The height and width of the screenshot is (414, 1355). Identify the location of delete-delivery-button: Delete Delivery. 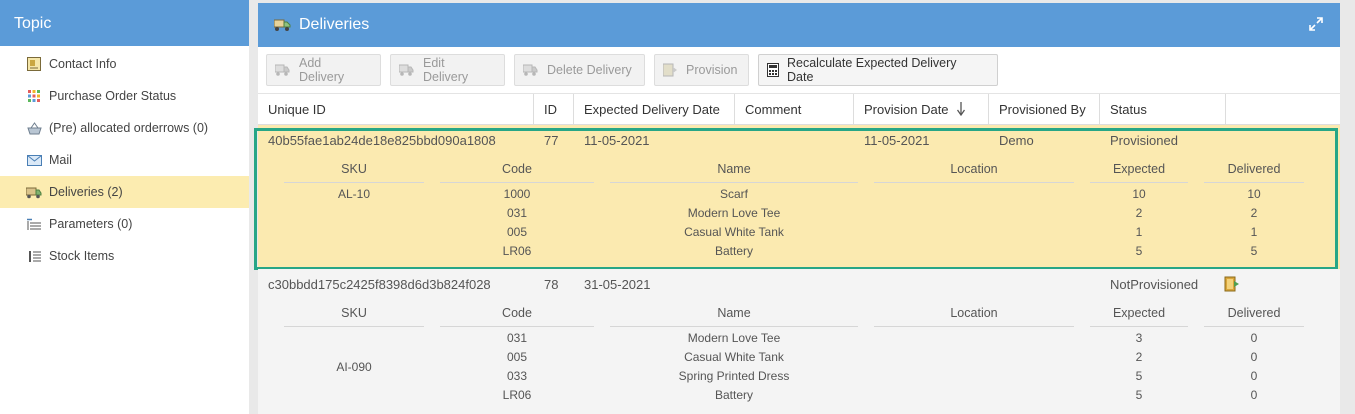
(579, 70).